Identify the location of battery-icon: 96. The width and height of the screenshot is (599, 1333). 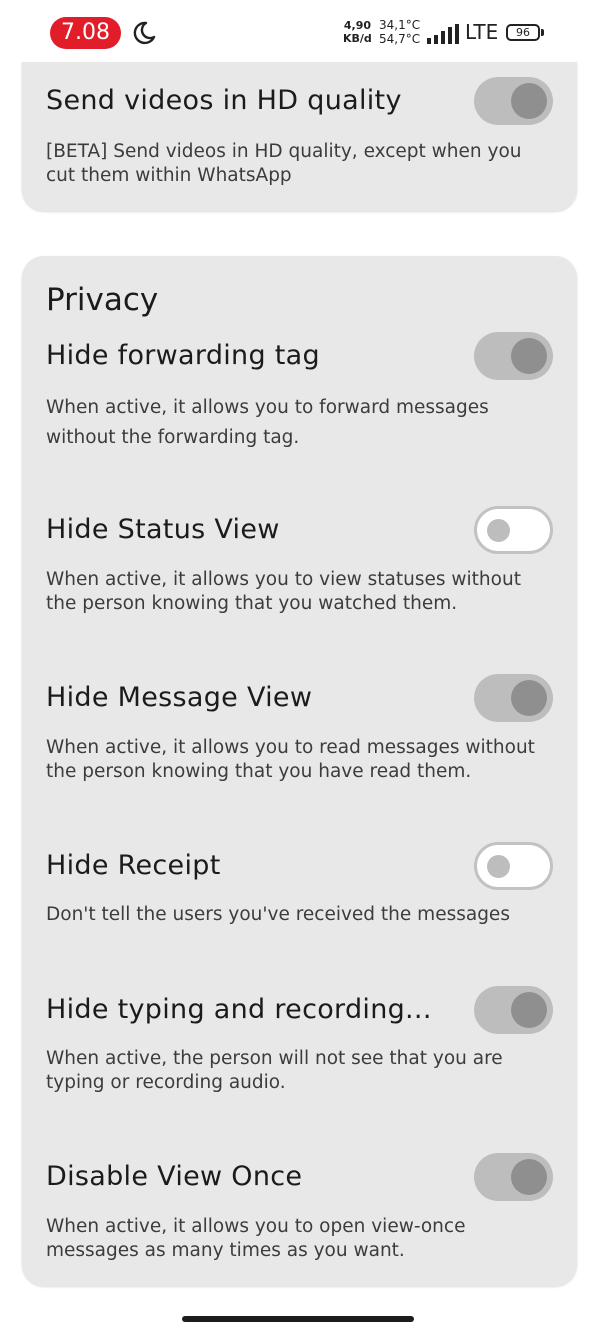
(523, 32).